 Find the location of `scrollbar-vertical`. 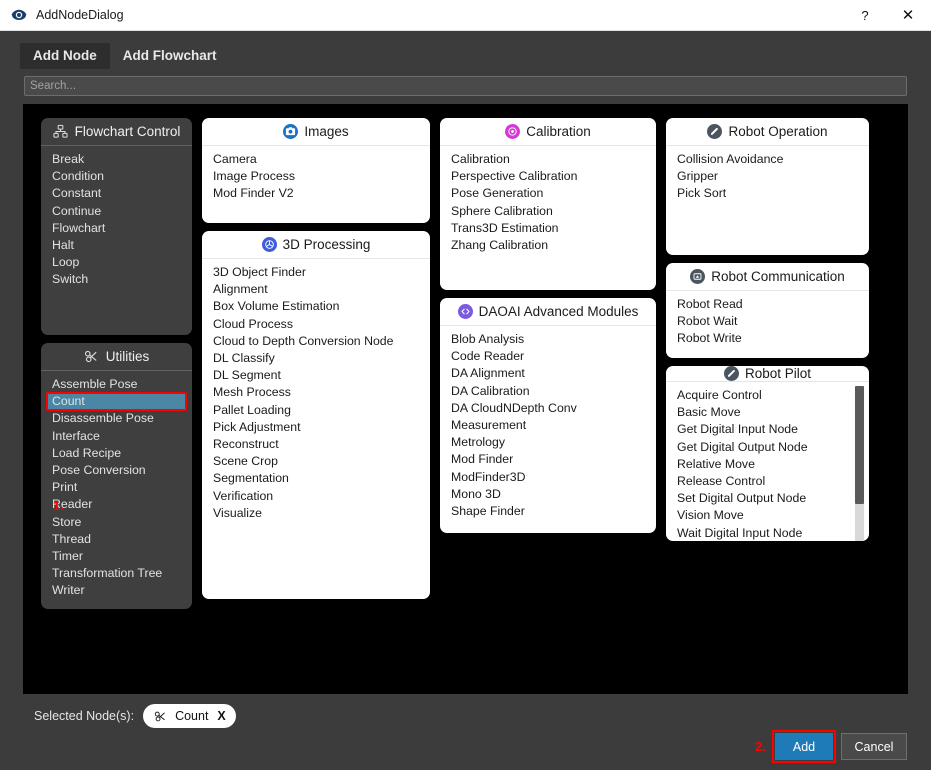

scrollbar-vertical is located at coordinates (859, 463).